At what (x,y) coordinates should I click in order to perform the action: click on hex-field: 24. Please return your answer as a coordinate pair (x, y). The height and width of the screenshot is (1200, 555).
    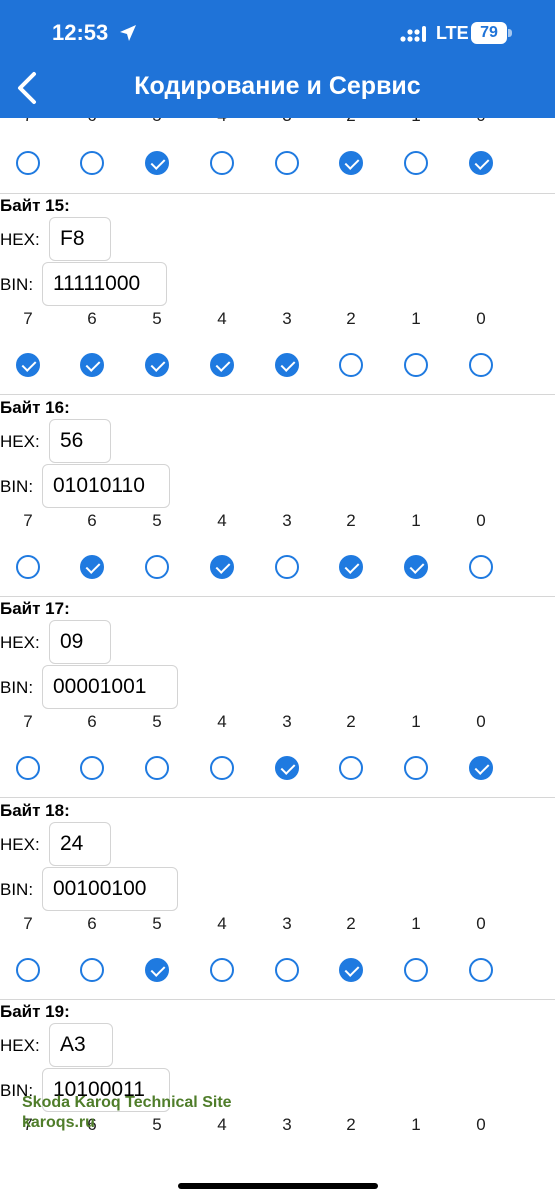
    Looking at the image, I should click on (80, 843).